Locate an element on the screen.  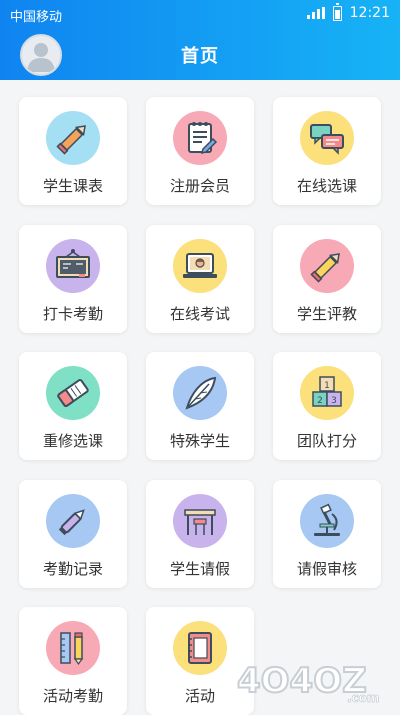
menu-item-label: 请假审核 is located at coordinates (326, 569).